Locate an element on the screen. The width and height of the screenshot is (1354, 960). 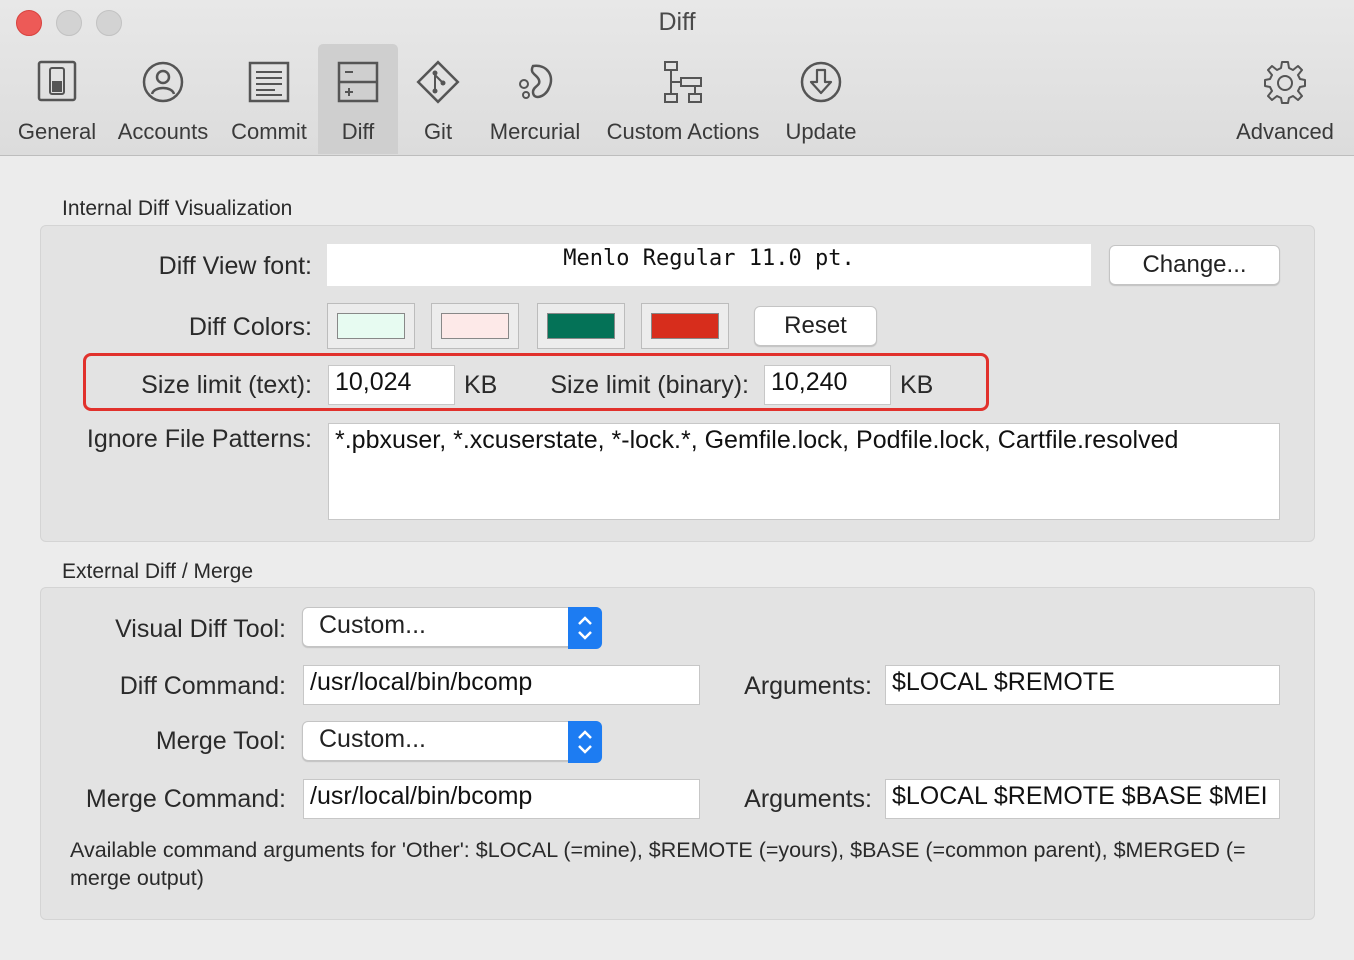
added-highlight-color-fill is located at coordinates (581, 326).